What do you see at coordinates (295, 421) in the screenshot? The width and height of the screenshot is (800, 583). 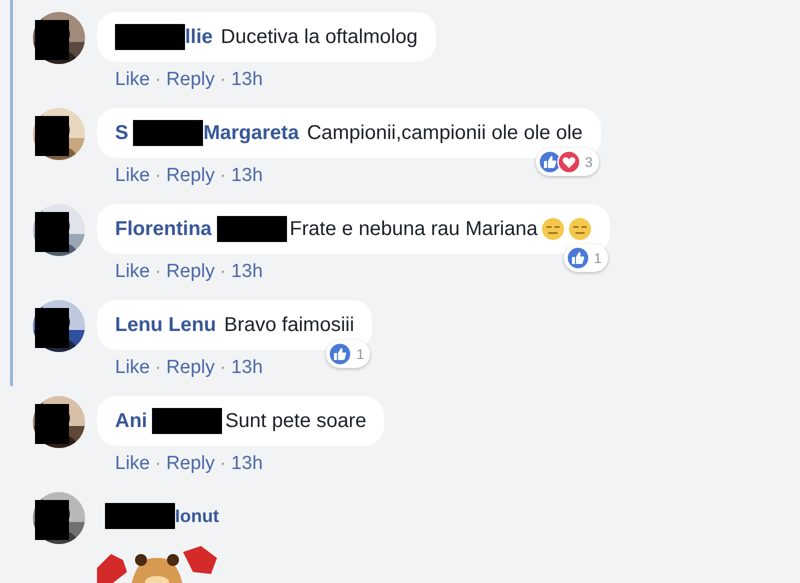 I see `comment-text: Sunt pete soare` at bounding box center [295, 421].